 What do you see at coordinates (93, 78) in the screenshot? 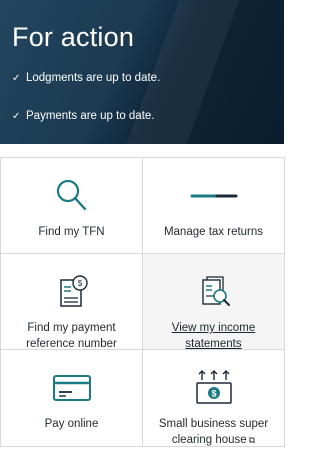
I see `status-text: Lodgments are up to date.` at bounding box center [93, 78].